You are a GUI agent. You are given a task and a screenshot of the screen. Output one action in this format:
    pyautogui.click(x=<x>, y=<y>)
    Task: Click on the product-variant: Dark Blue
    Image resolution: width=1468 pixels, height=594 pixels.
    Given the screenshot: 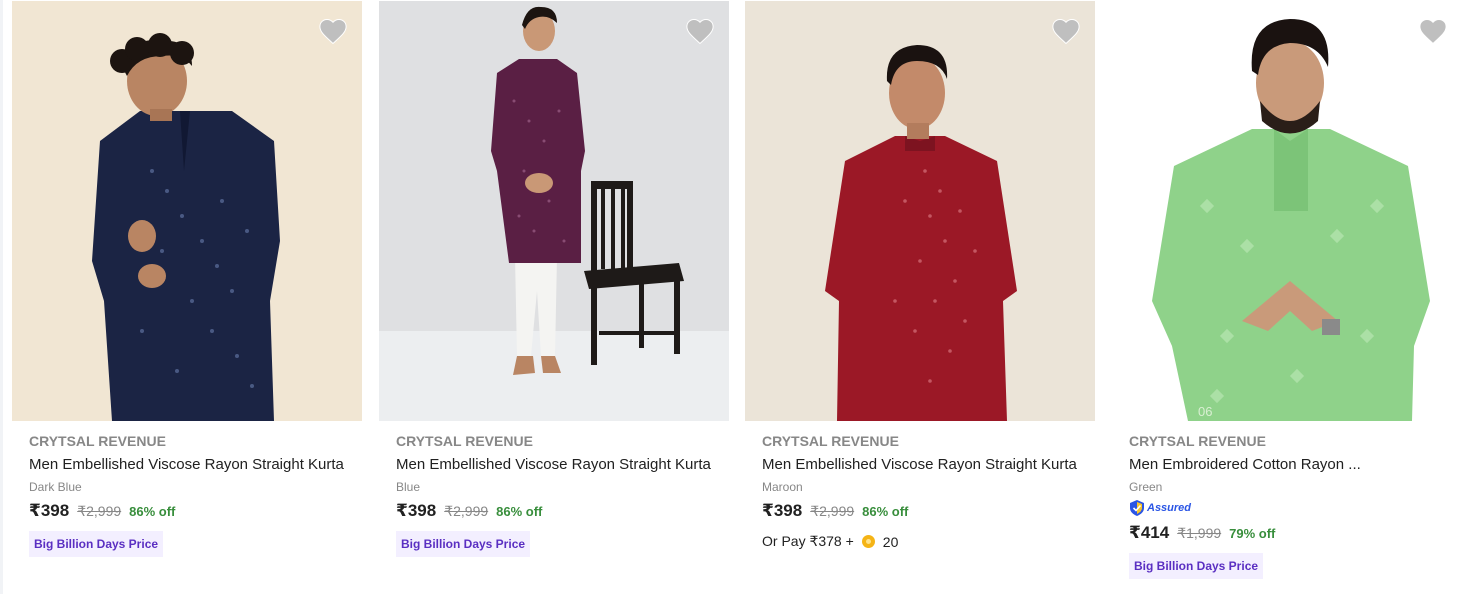 What is the action you would take?
    pyautogui.click(x=55, y=487)
    